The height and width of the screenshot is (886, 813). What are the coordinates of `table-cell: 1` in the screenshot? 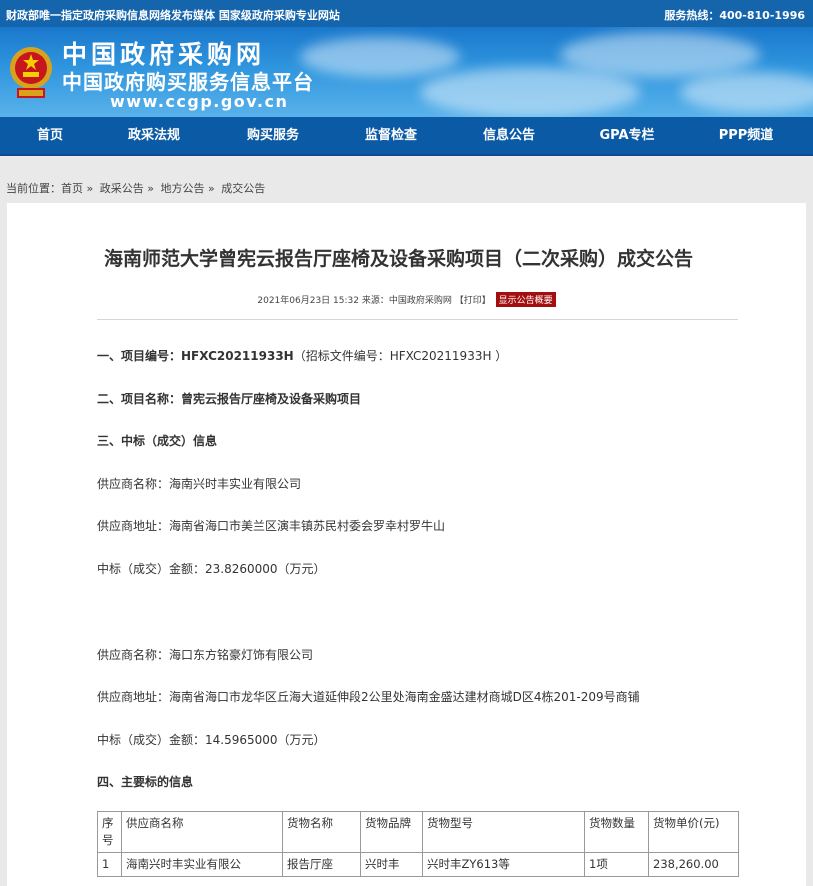 It's located at (109, 864).